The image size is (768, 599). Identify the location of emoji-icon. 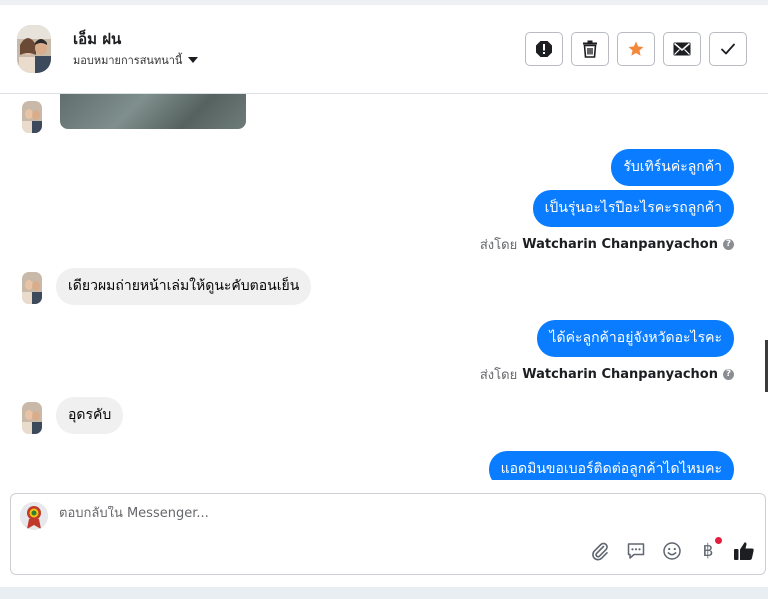
(672, 551).